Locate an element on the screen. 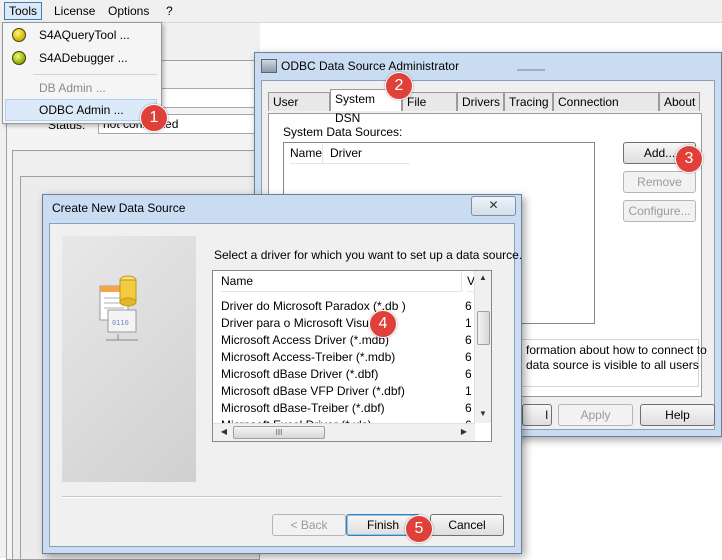  callout-2: 2 is located at coordinates (399, 86).